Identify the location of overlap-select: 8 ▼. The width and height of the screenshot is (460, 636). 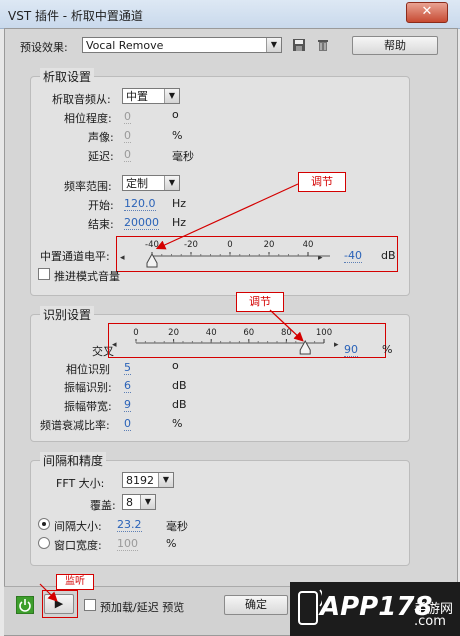
(139, 502).